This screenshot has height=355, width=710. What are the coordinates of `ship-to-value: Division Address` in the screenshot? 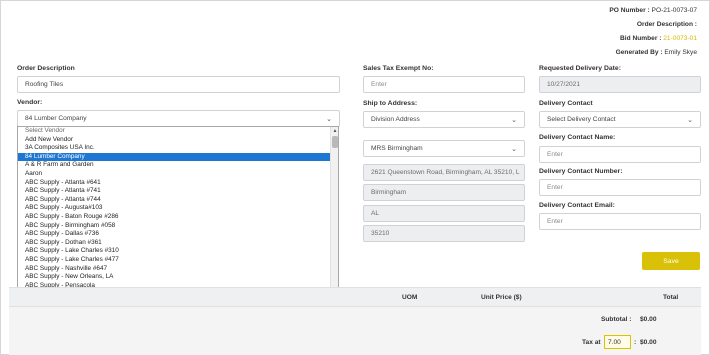 It's located at (395, 119).